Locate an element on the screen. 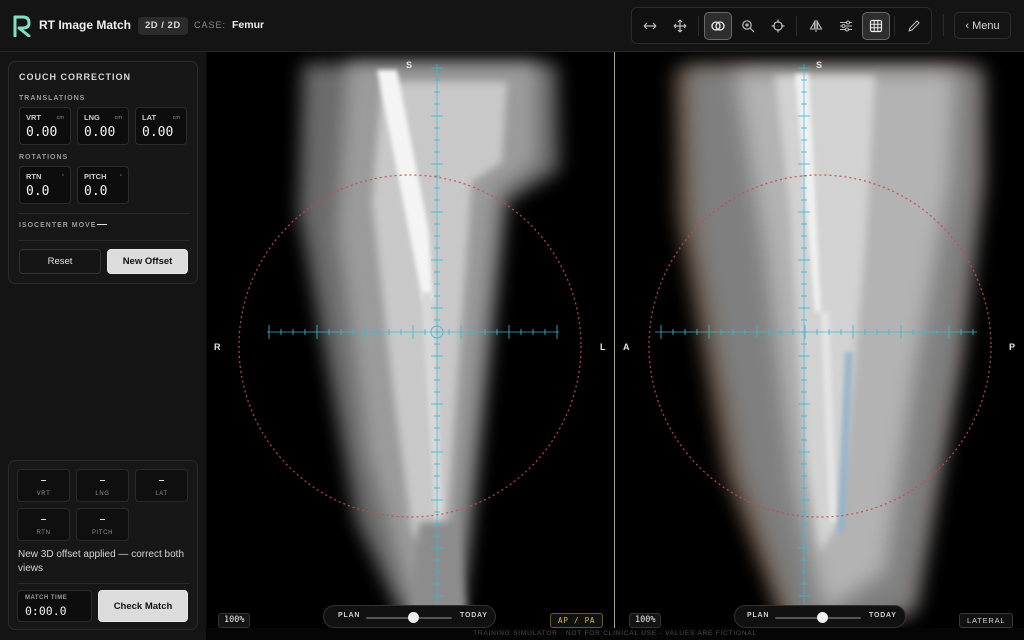  translations-label: TRANSLATIONS is located at coordinates (52, 98).